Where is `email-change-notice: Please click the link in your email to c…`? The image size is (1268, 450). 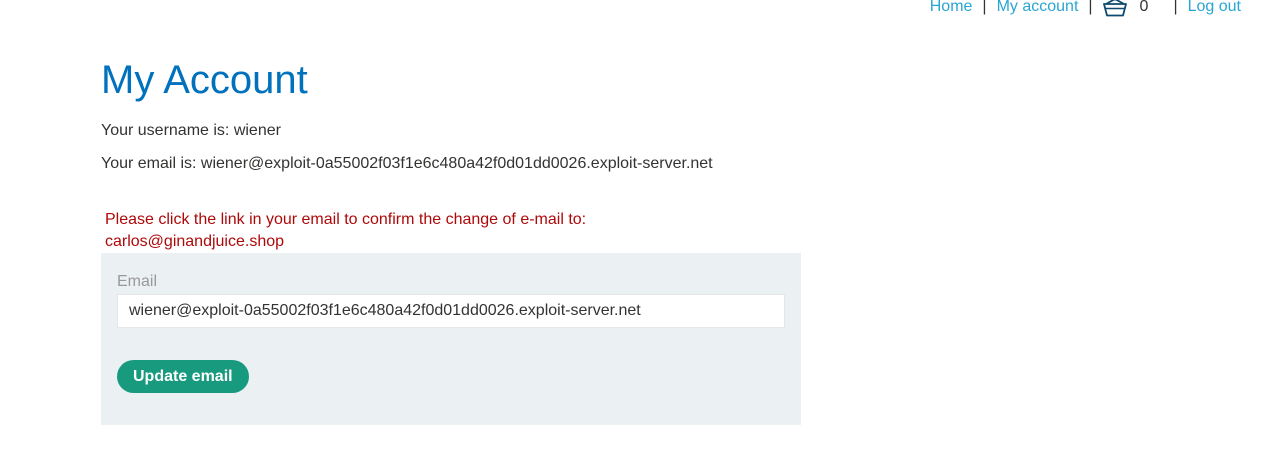
email-change-notice: Please click the link in your email to c… is located at coordinates (405, 231).